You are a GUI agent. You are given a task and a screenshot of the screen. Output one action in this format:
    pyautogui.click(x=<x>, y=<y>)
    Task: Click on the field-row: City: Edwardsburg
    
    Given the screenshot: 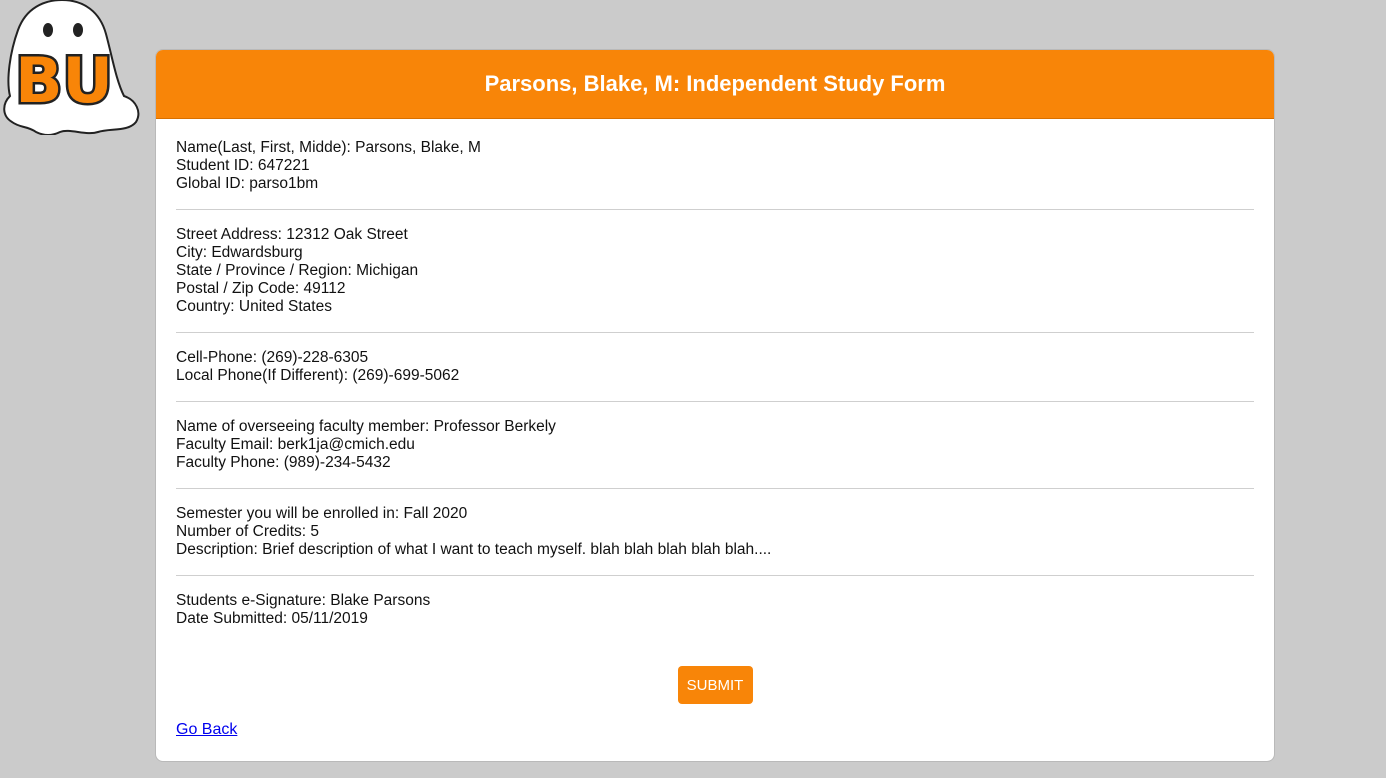 What is the action you would take?
    pyautogui.click(x=715, y=253)
    